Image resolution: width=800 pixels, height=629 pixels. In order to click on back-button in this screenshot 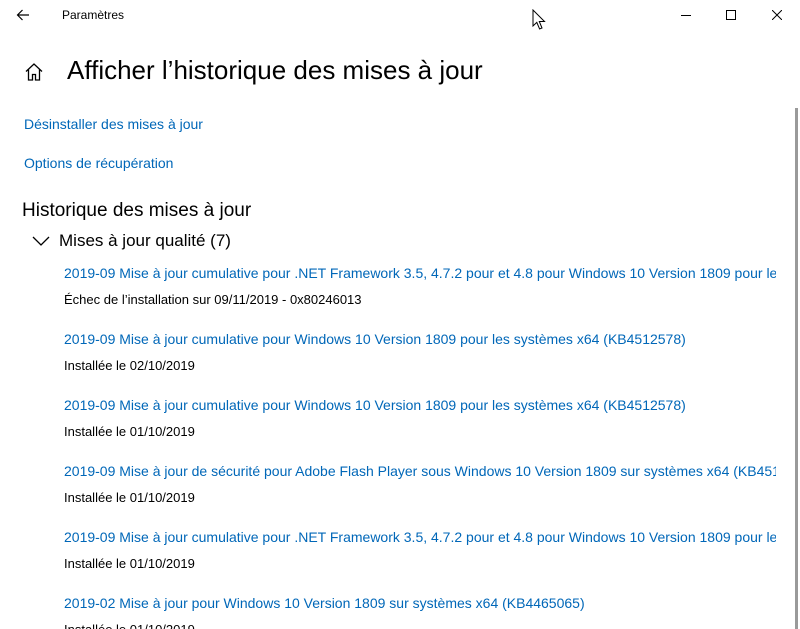, I will do `click(23, 15)`.